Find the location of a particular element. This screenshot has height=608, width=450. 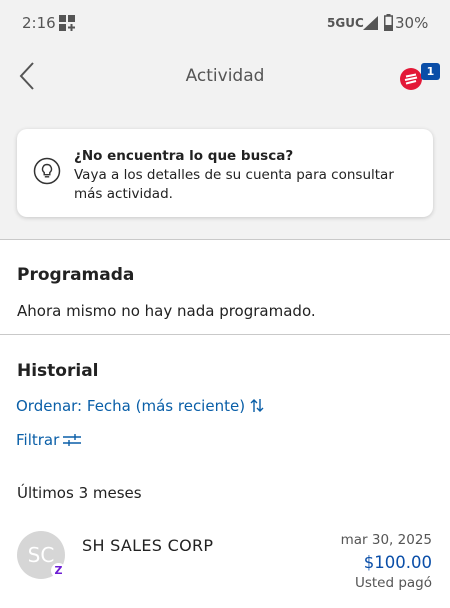

page-title: Actividad is located at coordinates (225, 76).